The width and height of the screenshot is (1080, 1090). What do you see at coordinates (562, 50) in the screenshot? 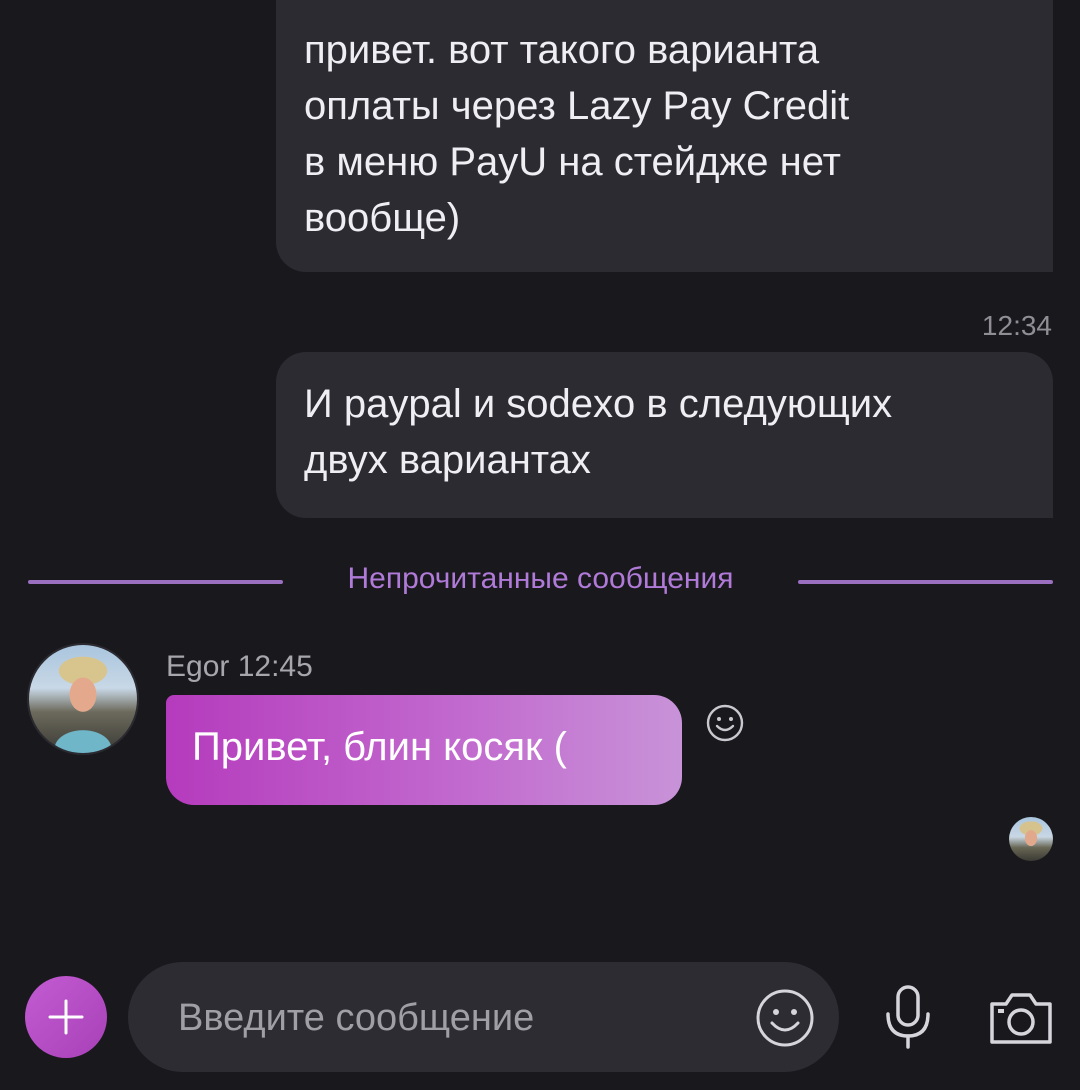
I see `message-line: привет. вот такого варианта` at bounding box center [562, 50].